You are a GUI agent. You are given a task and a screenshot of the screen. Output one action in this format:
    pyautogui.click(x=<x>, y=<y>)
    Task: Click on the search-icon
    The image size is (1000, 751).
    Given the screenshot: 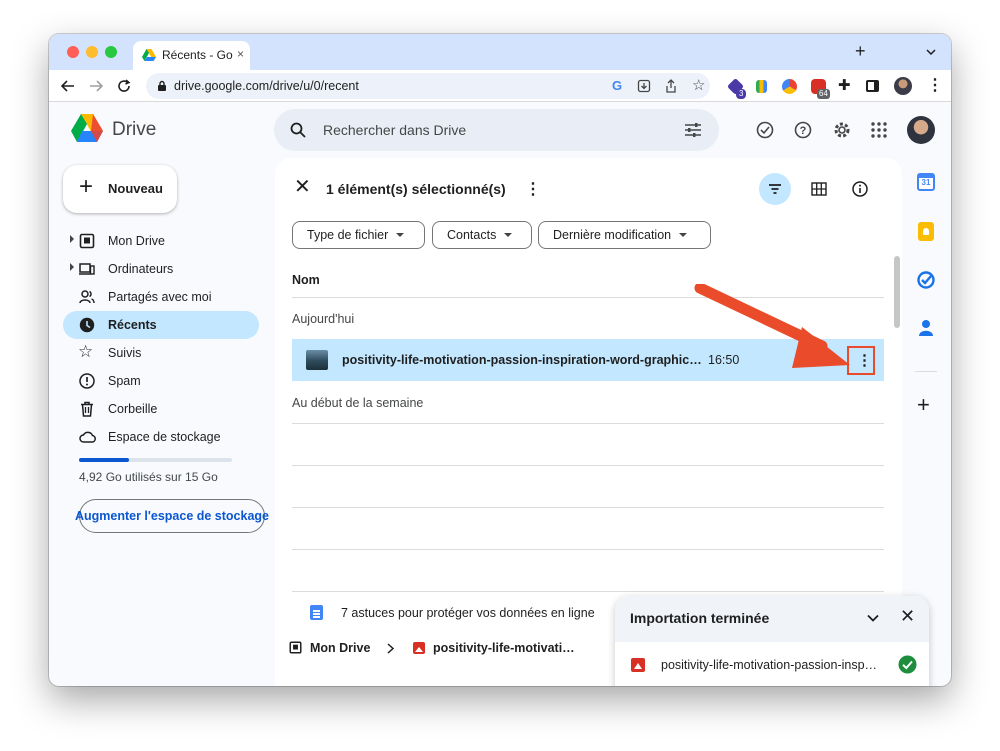 What is the action you would take?
    pyautogui.click(x=298, y=130)
    